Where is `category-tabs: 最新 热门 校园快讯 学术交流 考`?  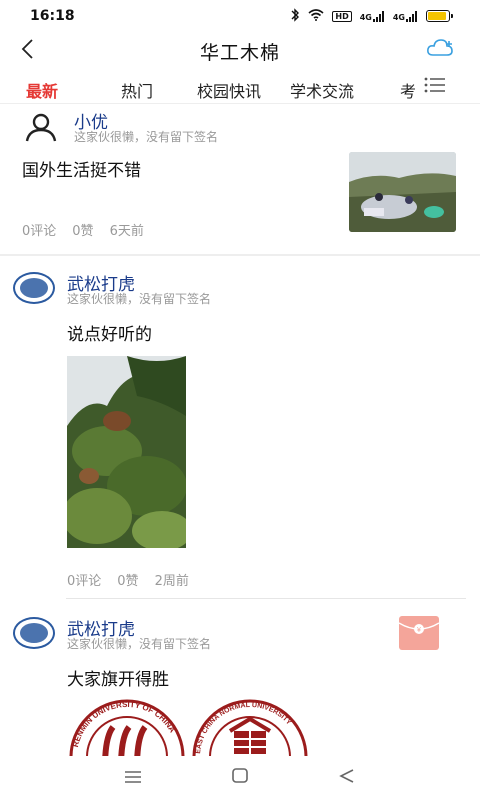
category-tabs: 最新 热门 校园快讯 学术交流 考 is located at coordinates (240, 88).